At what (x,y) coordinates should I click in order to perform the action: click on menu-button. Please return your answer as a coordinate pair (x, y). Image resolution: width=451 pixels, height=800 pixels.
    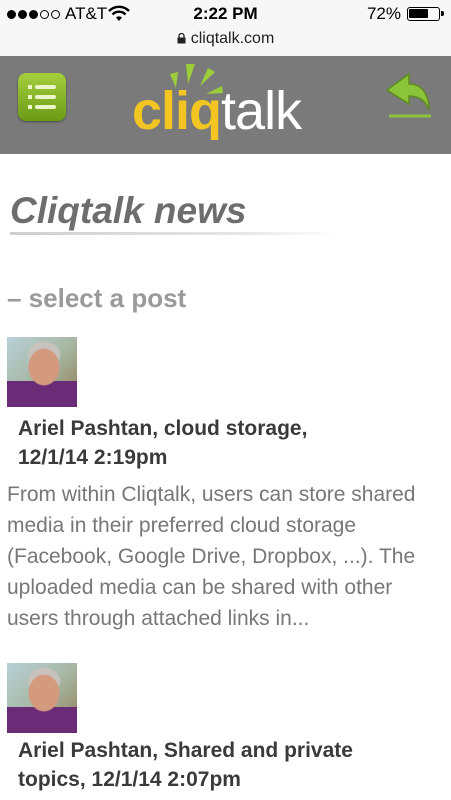
    Looking at the image, I should click on (42, 97).